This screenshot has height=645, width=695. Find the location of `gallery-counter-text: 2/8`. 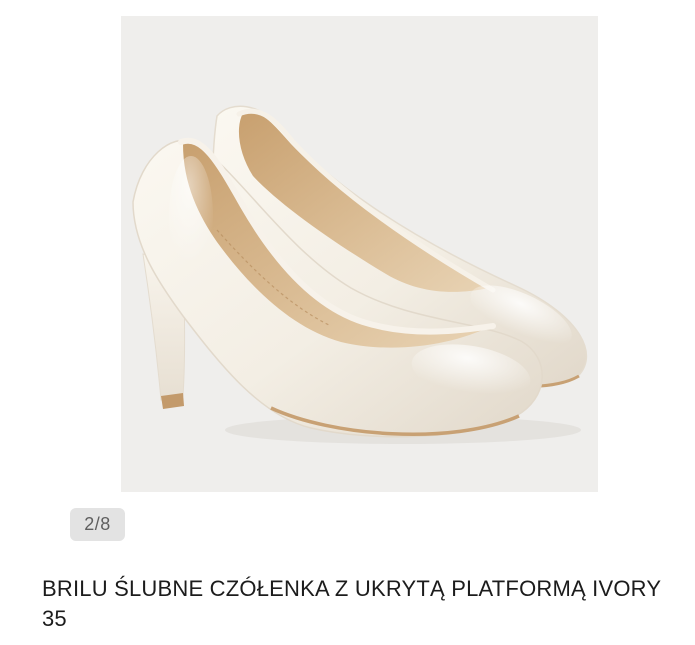

gallery-counter-text: 2/8 is located at coordinates (97, 524).